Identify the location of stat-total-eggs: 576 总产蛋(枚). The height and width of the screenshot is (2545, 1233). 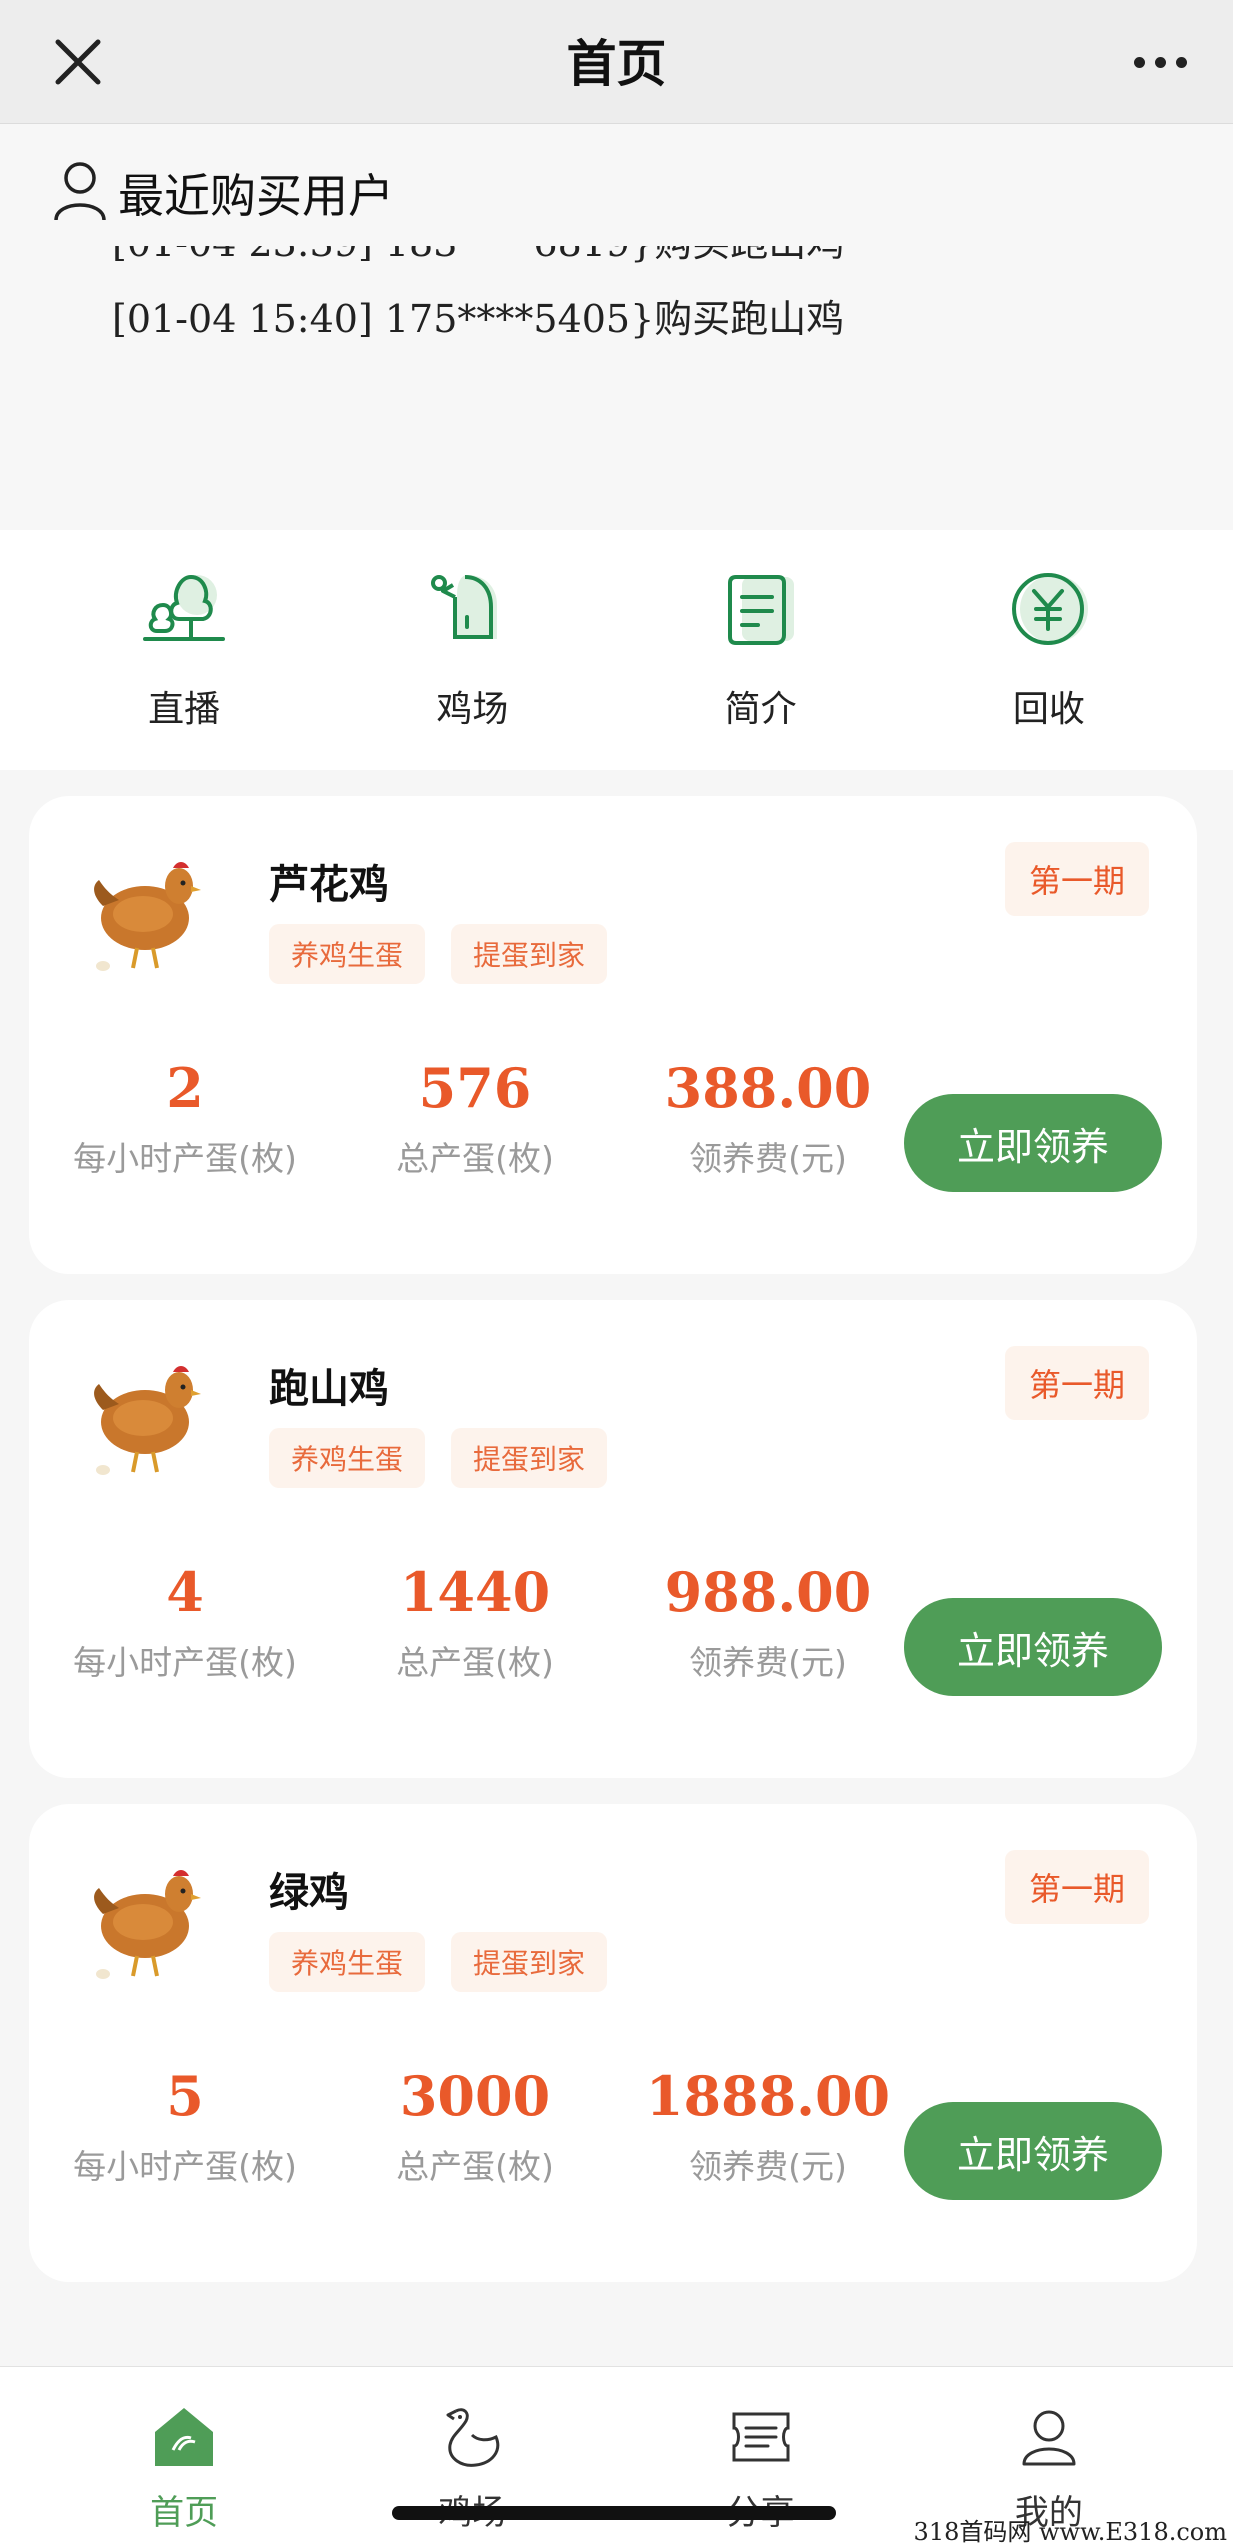
(475, 1118).